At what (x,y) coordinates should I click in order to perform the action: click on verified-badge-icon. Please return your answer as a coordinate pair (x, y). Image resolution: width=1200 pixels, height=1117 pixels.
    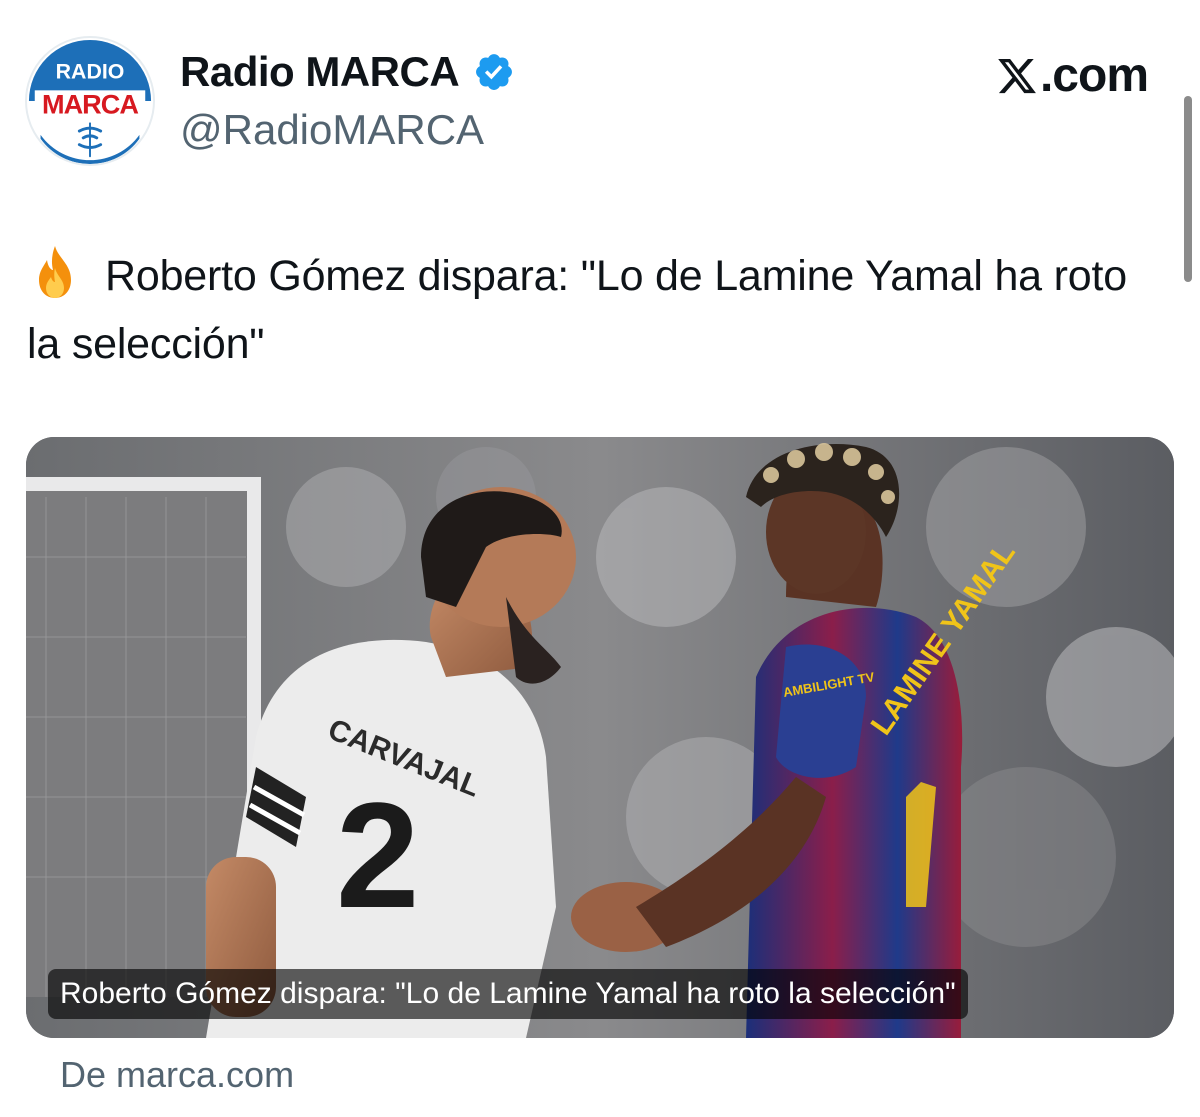
    Looking at the image, I should click on (494, 72).